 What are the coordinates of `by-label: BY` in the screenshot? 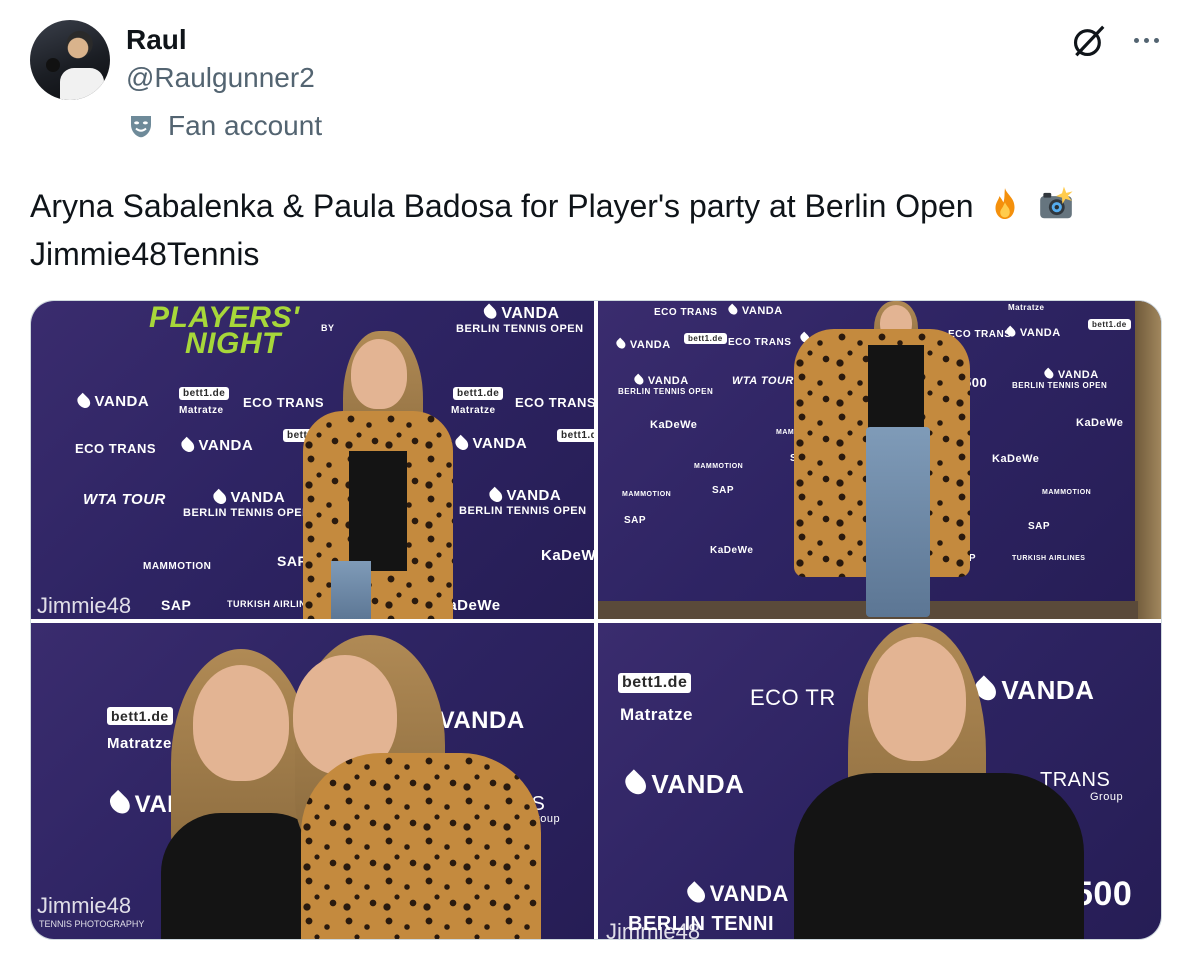 It's located at (328, 328).